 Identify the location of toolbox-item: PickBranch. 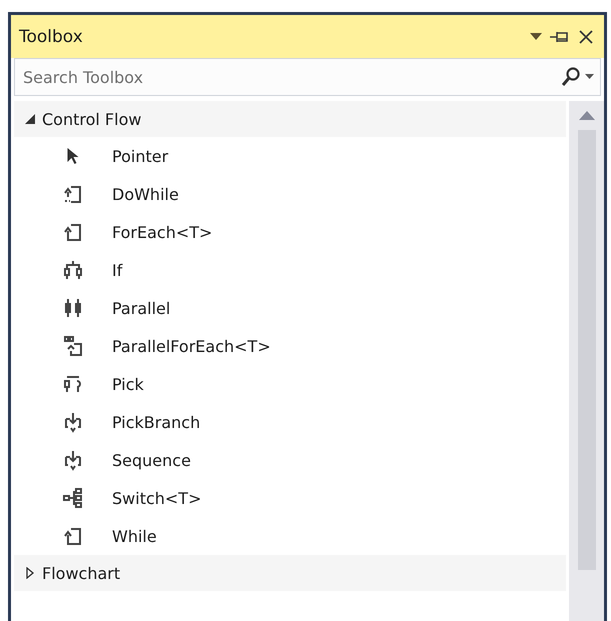
(291, 422).